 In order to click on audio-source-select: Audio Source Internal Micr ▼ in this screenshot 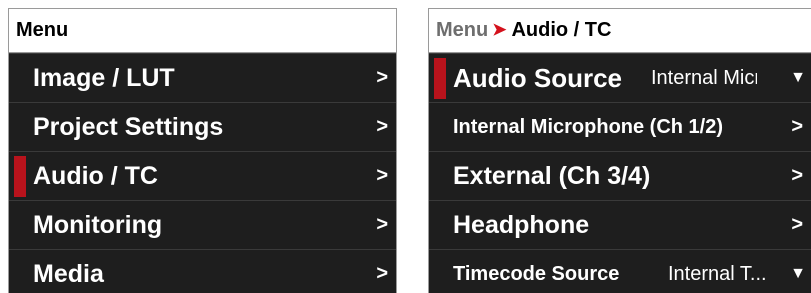, I will do `click(620, 77)`.